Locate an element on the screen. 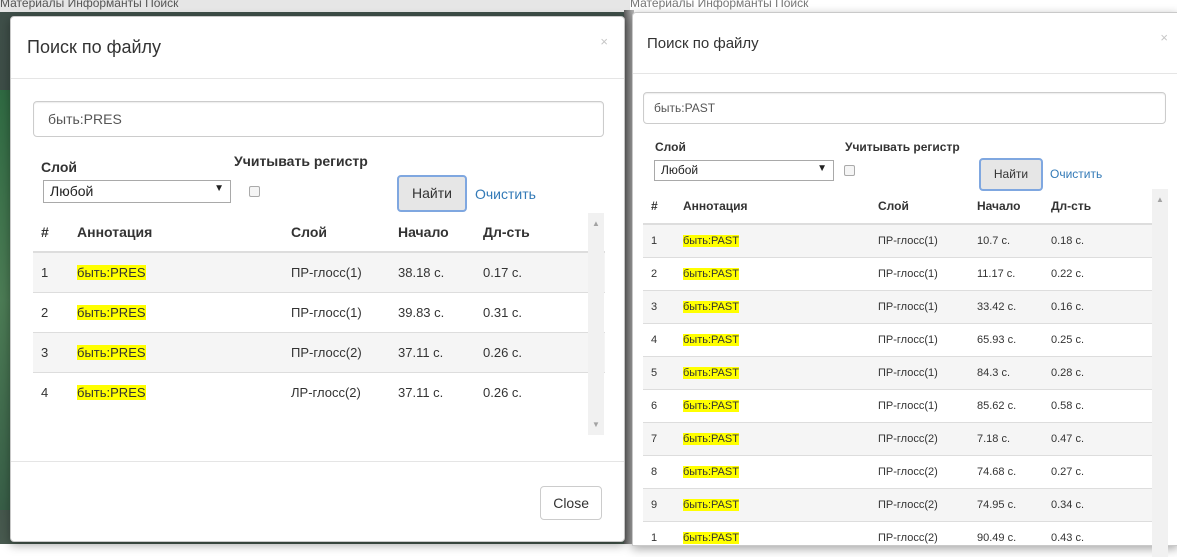  table-row: 7 быть:PAST ПР-глосс(2) 7.18 с. 0.47 с. is located at coordinates (905, 439).